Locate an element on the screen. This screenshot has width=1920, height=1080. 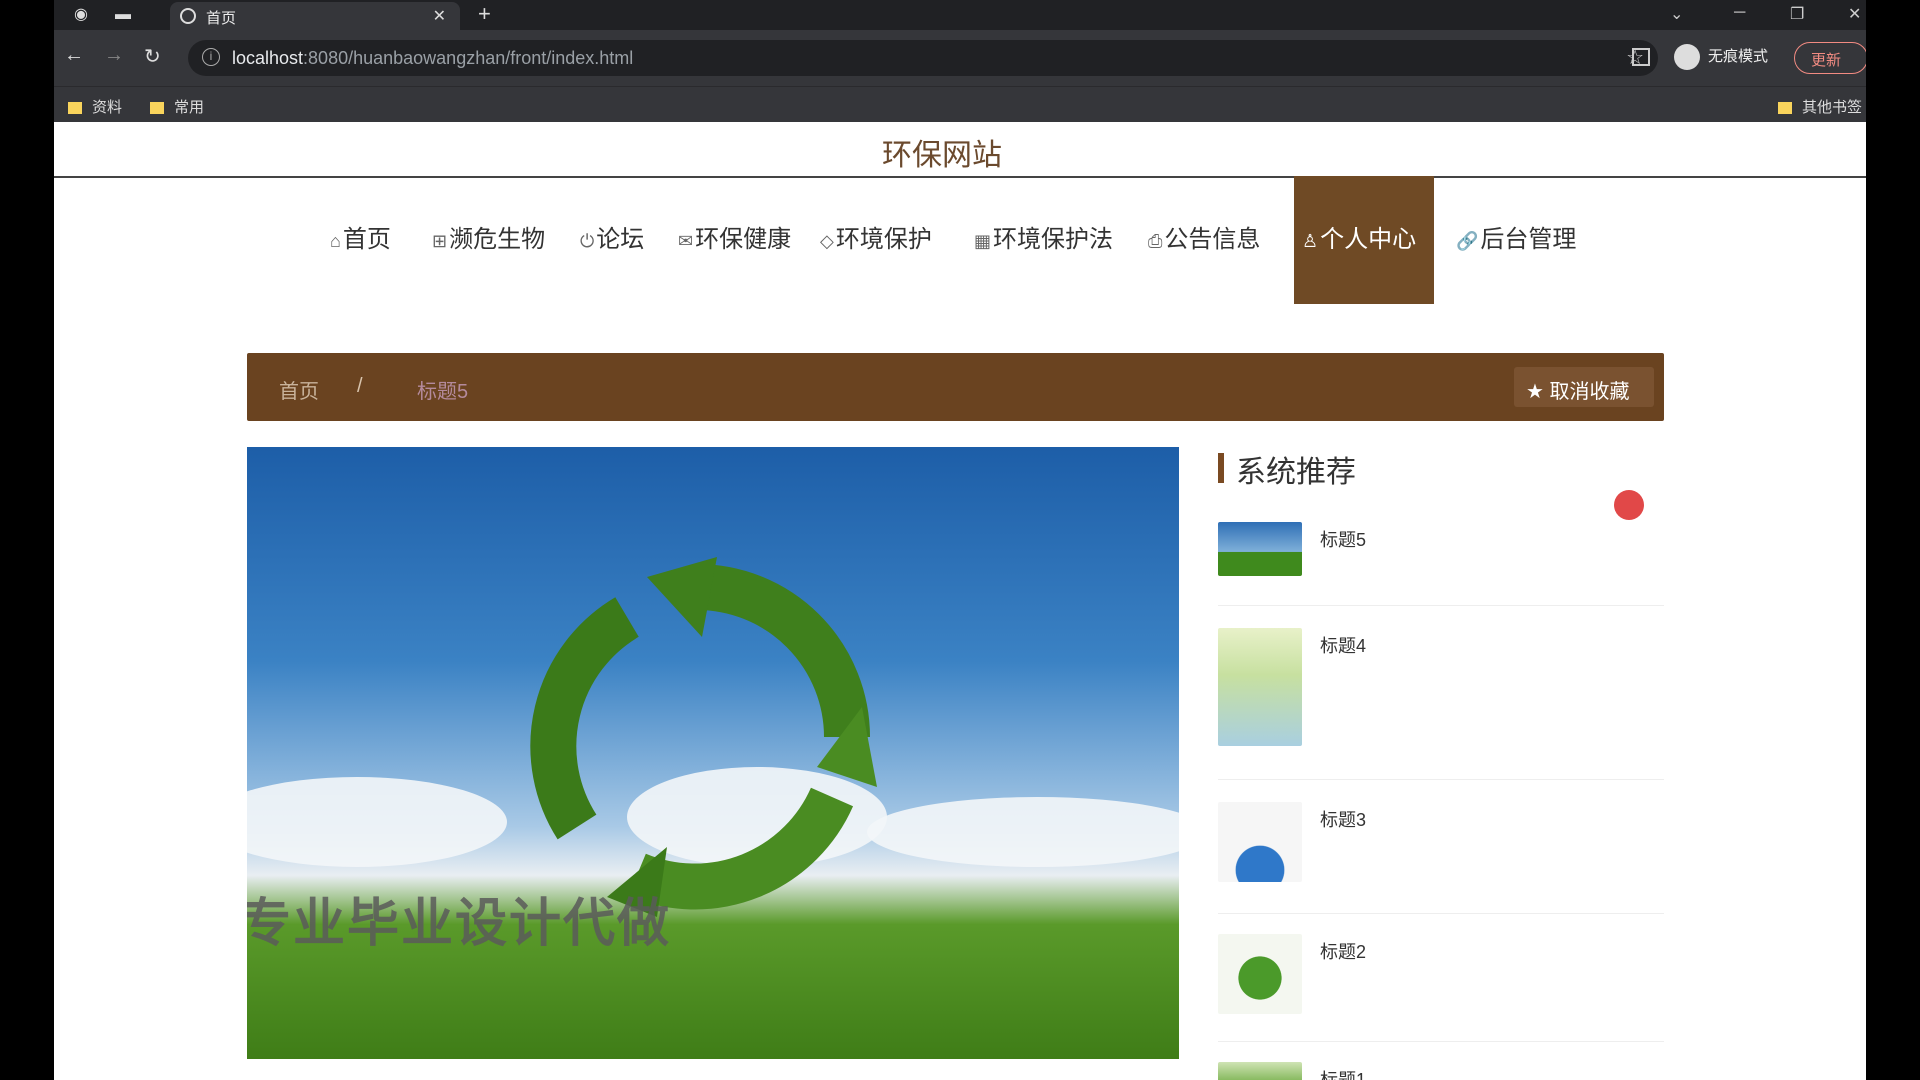
book-icon: ⊞ is located at coordinates (440, 241).